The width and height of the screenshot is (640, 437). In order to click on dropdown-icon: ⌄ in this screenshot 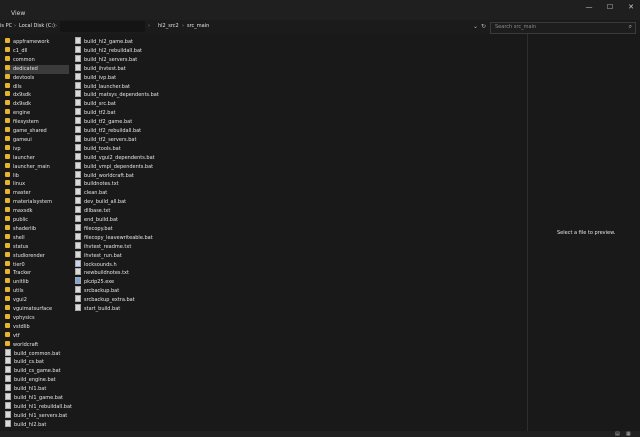, I will do `click(475, 26)`.